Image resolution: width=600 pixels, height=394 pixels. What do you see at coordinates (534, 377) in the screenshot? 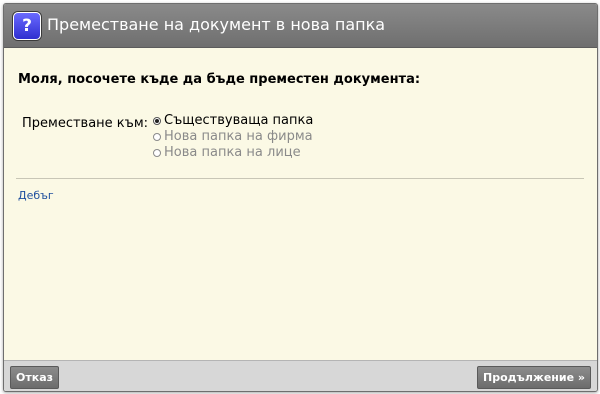
I see `continue-button: Продължение »` at bounding box center [534, 377].